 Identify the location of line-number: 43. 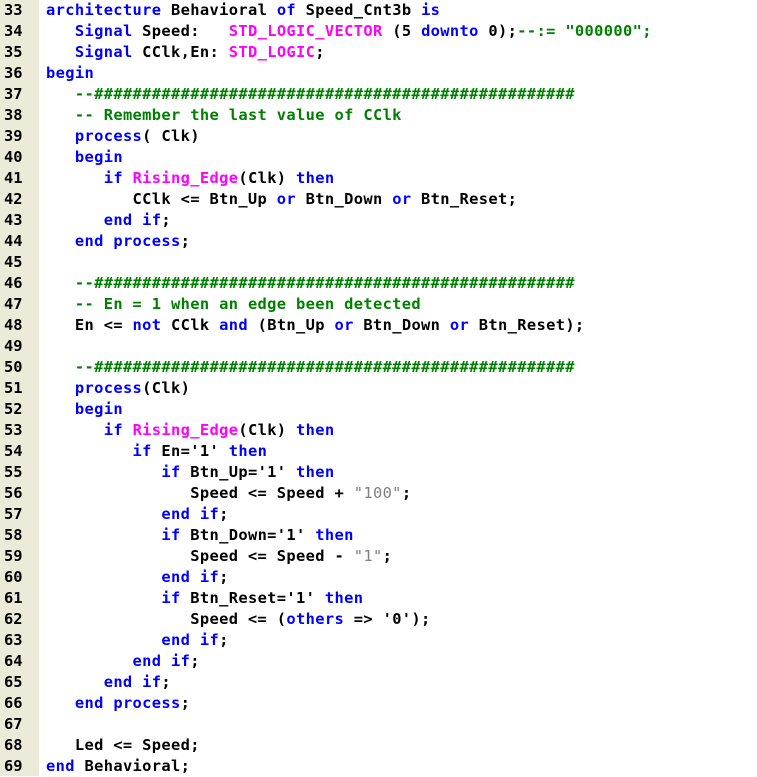
(13, 220).